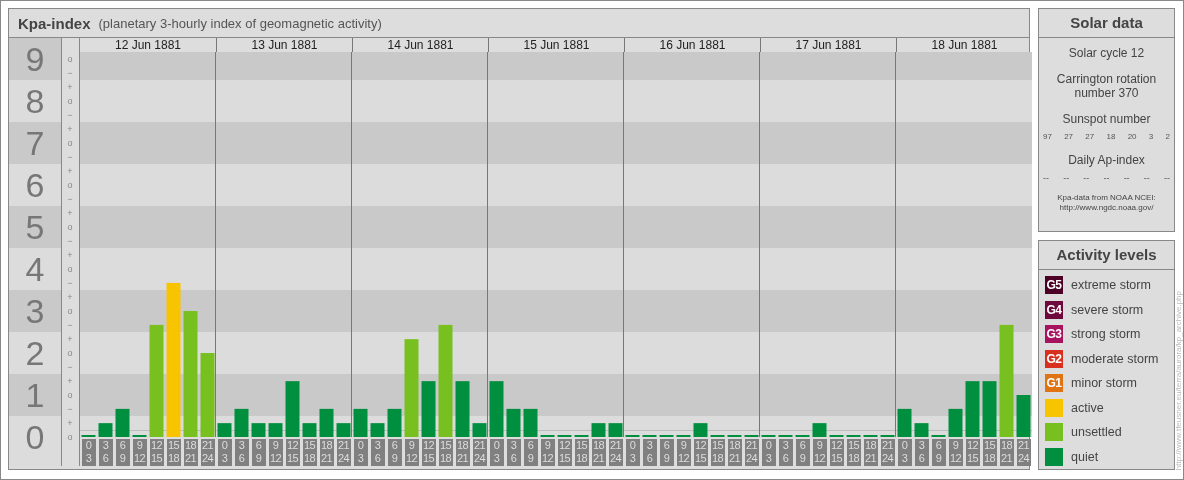 This screenshot has height=480, width=1184. What do you see at coordinates (1106, 198) in the screenshot?
I see `source-note: Kpa-data from NOAA NCEI:` at bounding box center [1106, 198].